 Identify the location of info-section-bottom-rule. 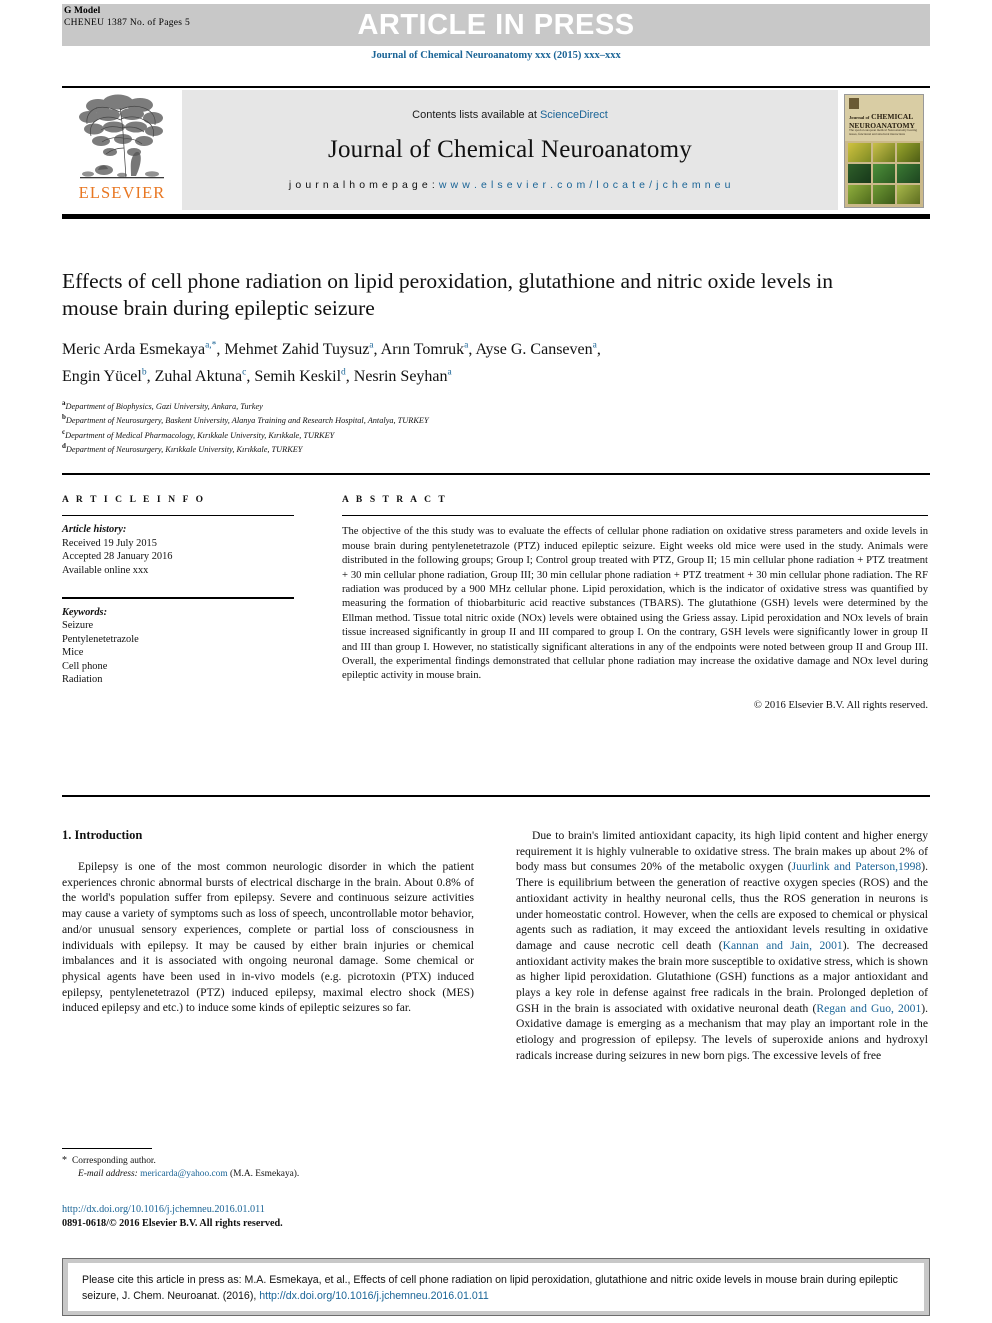
(496, 796).